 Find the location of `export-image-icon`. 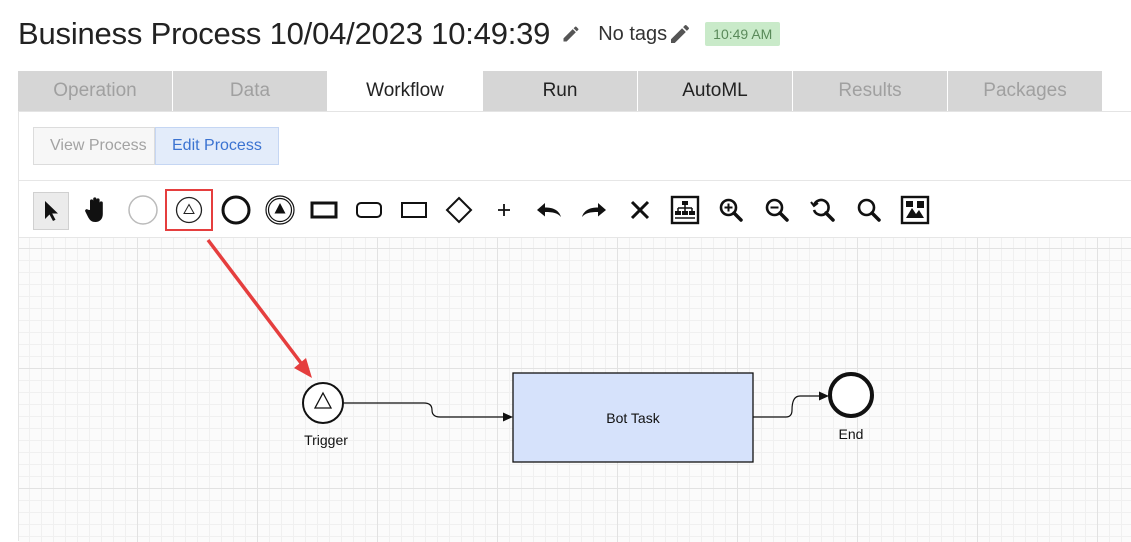

export-image-icon is located at coordinates (915, 210).